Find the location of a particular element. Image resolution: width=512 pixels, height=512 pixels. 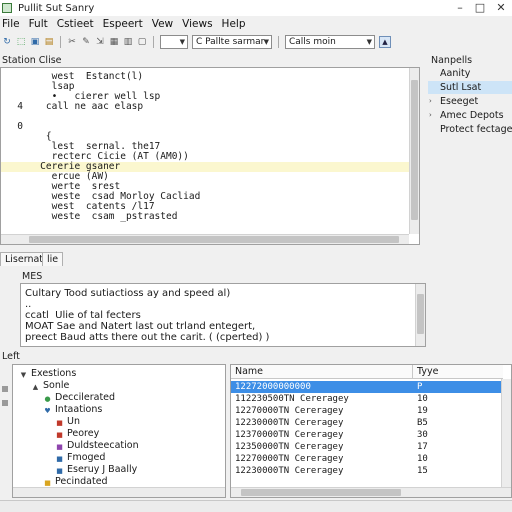

refresh-icon: ↻ is located at coordinates (7, 42).